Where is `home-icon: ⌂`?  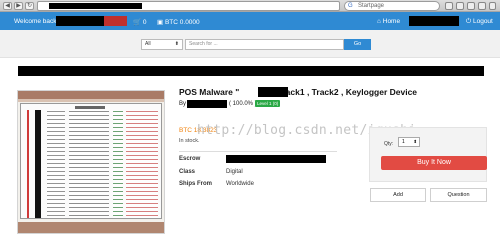
home-icon: ⌂ is located at coordinates (379, 21).